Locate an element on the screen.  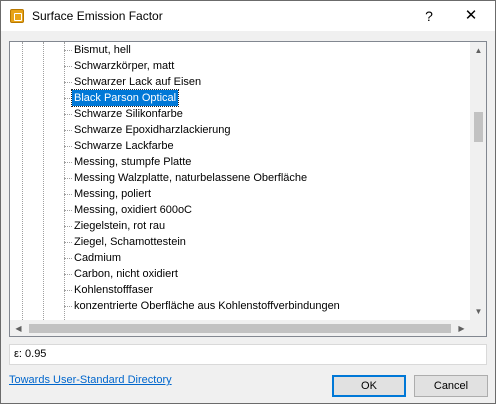
scrollbar-corner is located at coordinates (478, 328).